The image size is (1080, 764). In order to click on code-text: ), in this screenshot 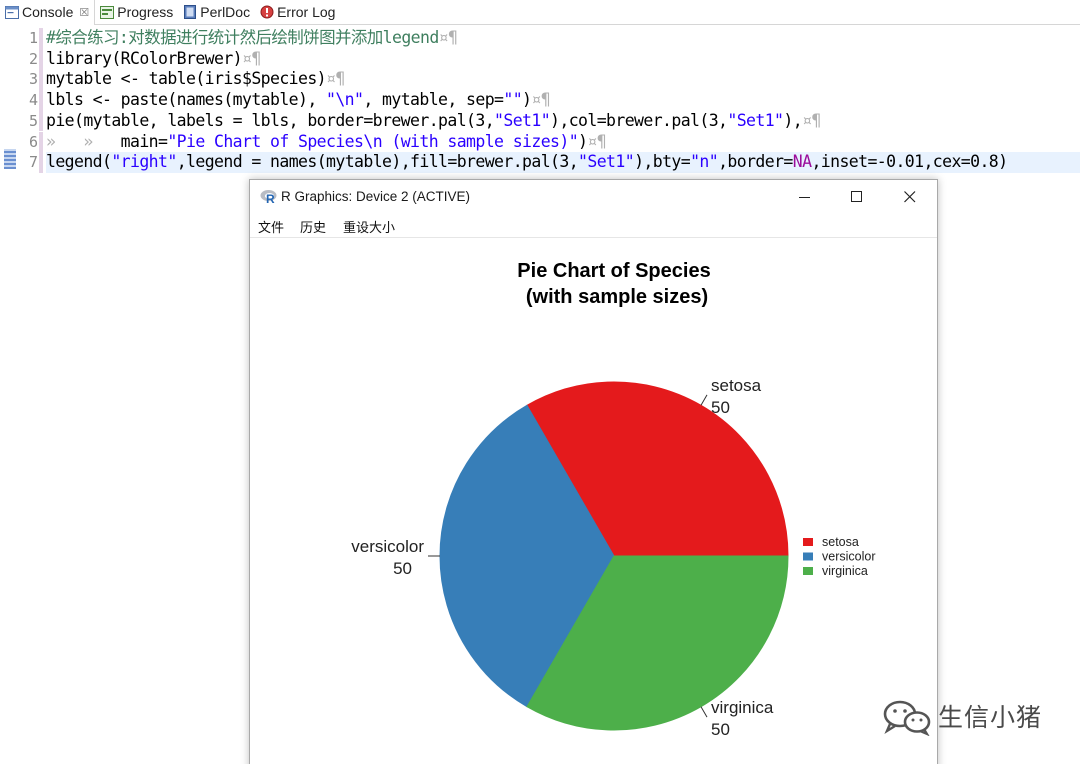, I will do `click(793, 120)`.